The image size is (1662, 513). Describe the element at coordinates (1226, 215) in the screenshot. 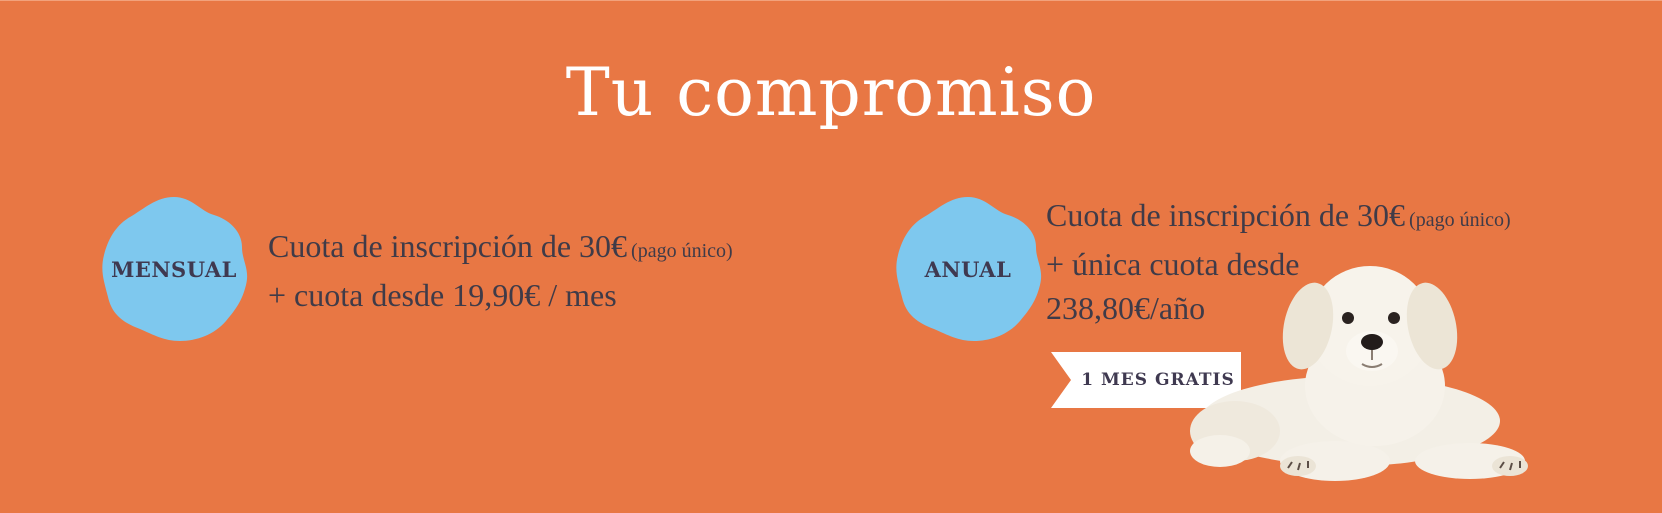

I see `annual-registration-fee: Cuota de inscripción de 30€` at that location.